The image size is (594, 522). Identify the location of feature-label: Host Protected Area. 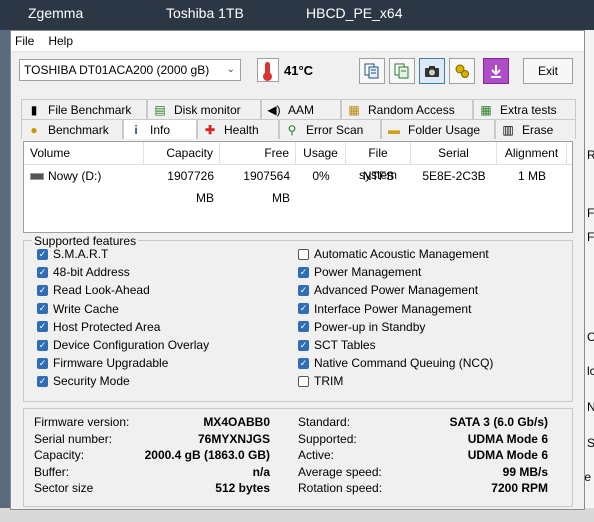
(107, 326).